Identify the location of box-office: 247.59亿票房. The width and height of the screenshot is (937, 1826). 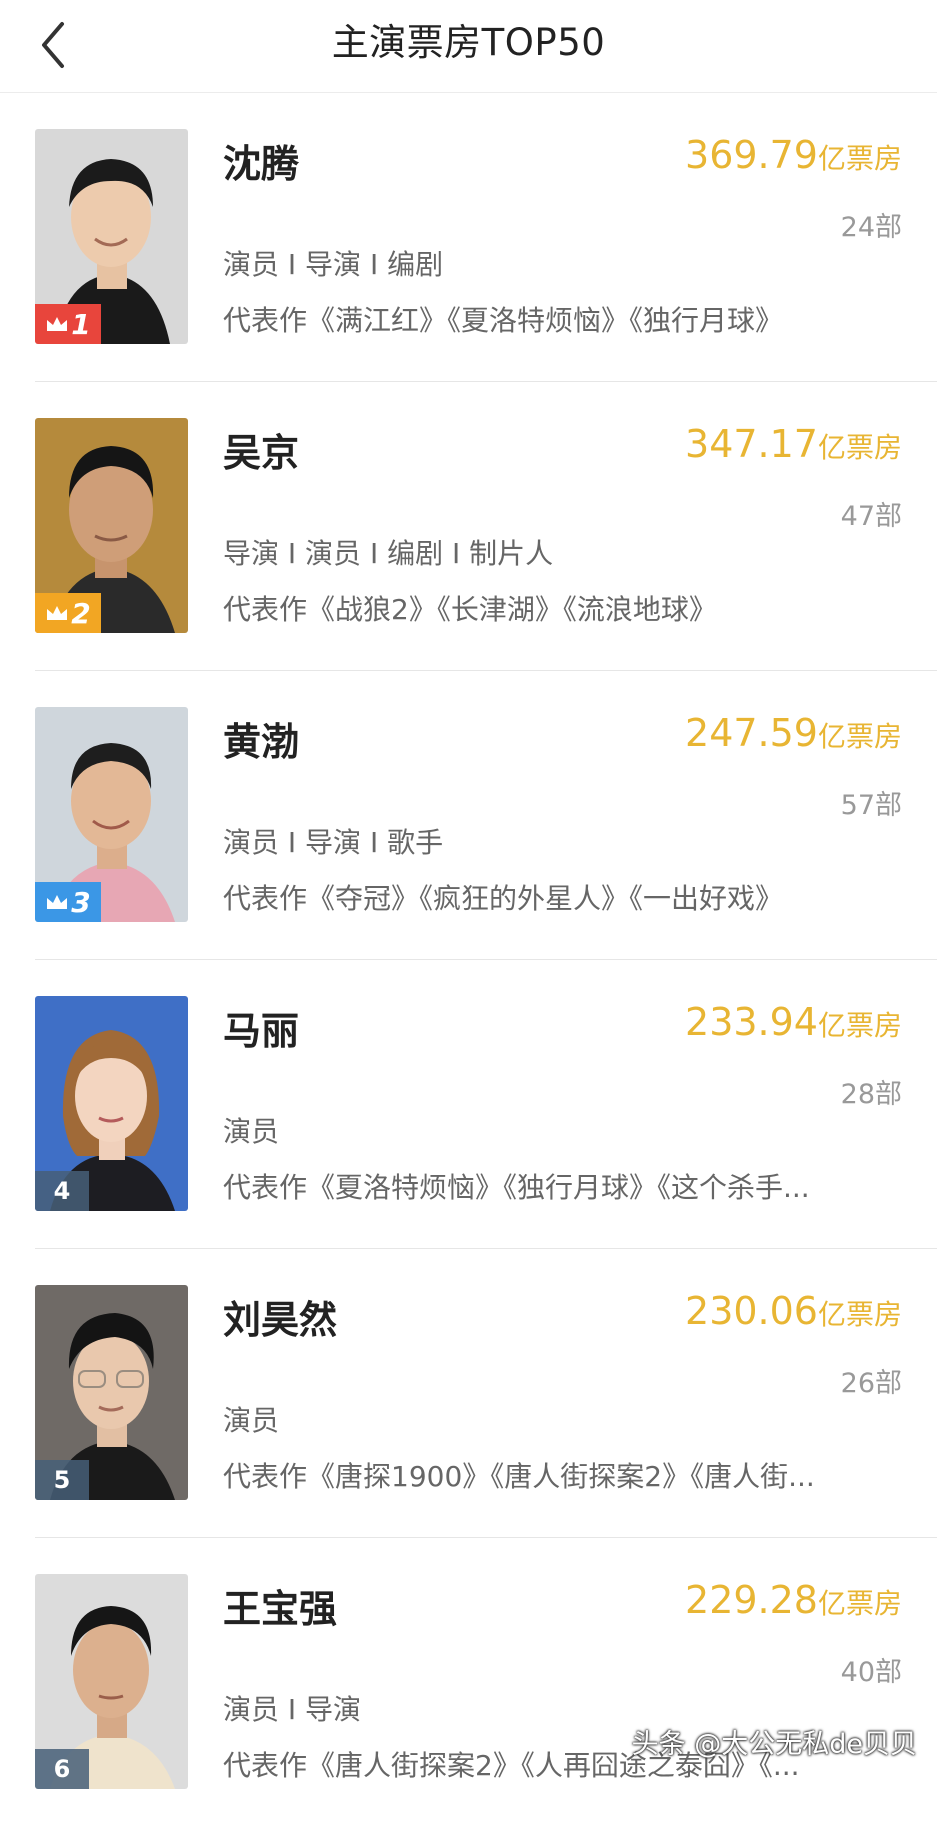
(793, 733).